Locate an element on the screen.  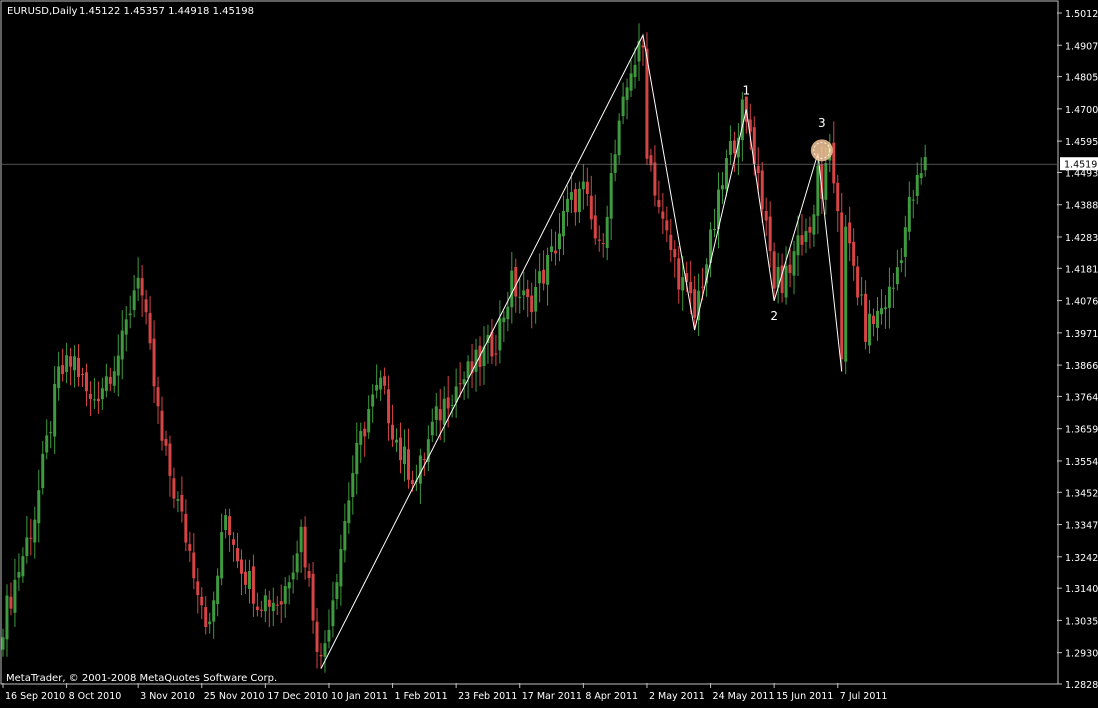
y-tick-label: 1.45950 is located at coordinates (1081, 142).